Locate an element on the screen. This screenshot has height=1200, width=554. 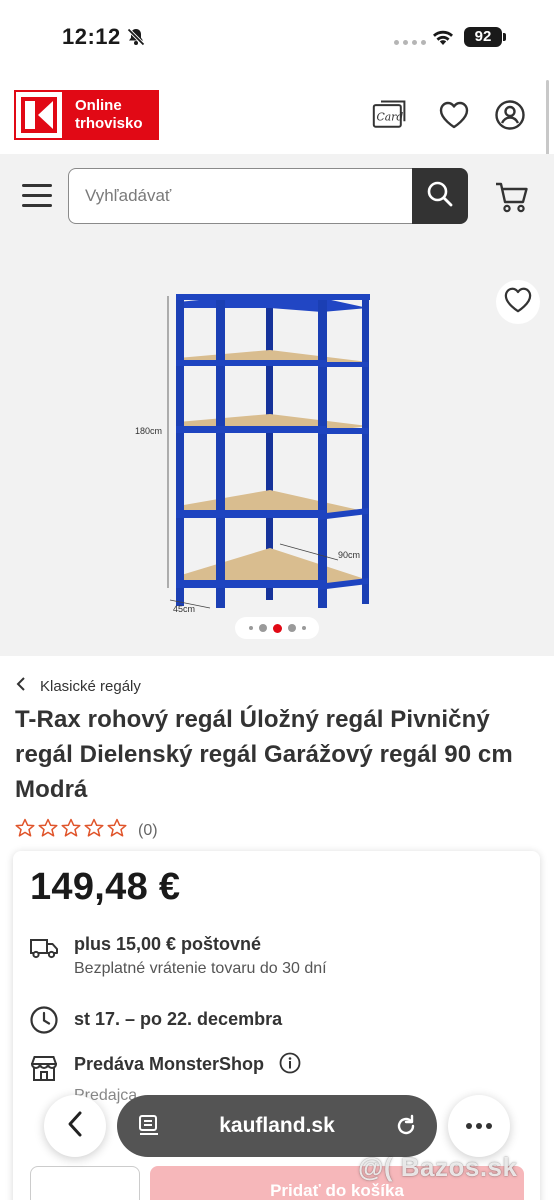
browser-back-button is located at coordinates (75, 1126).